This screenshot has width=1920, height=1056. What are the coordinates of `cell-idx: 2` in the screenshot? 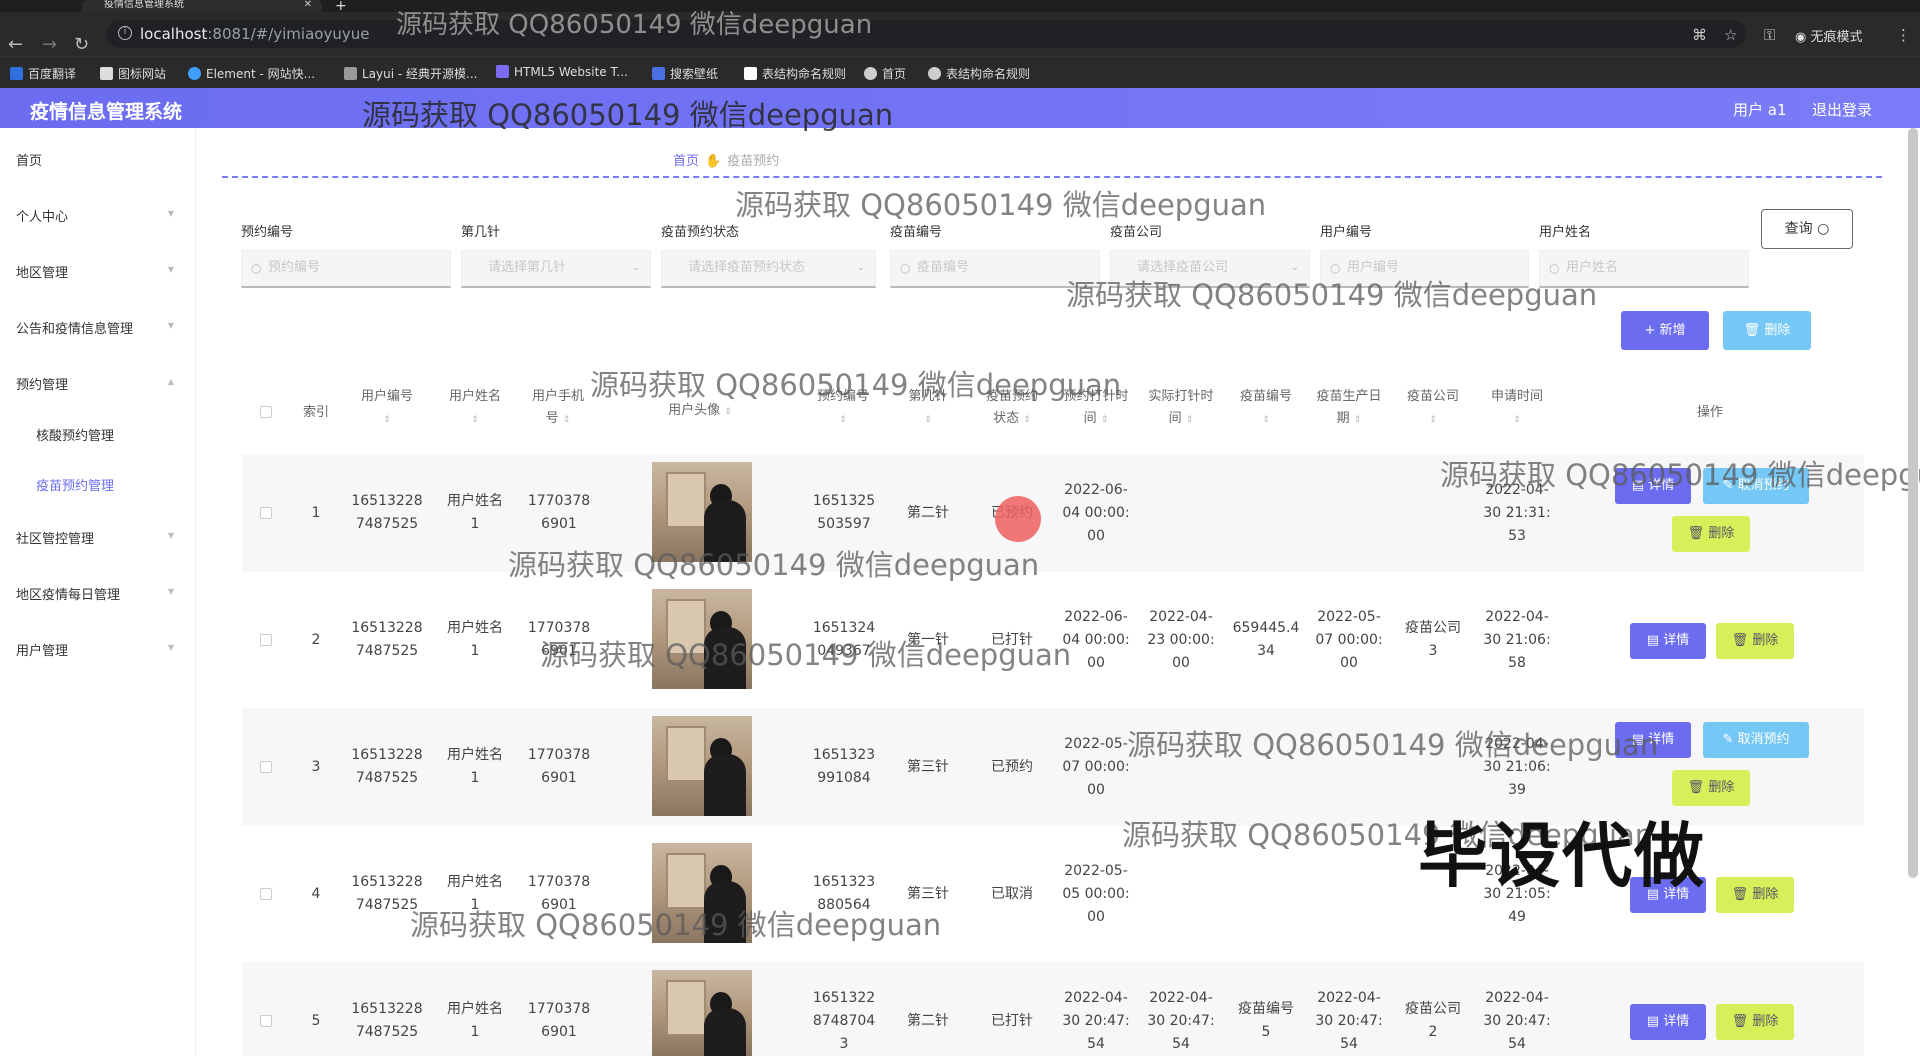 It's located at (316, 639).